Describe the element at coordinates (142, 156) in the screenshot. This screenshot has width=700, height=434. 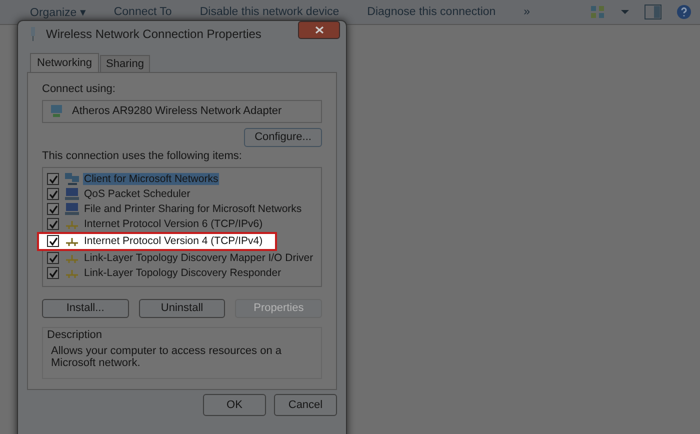
I see `items-label: This connection uses the following items:` at that location.